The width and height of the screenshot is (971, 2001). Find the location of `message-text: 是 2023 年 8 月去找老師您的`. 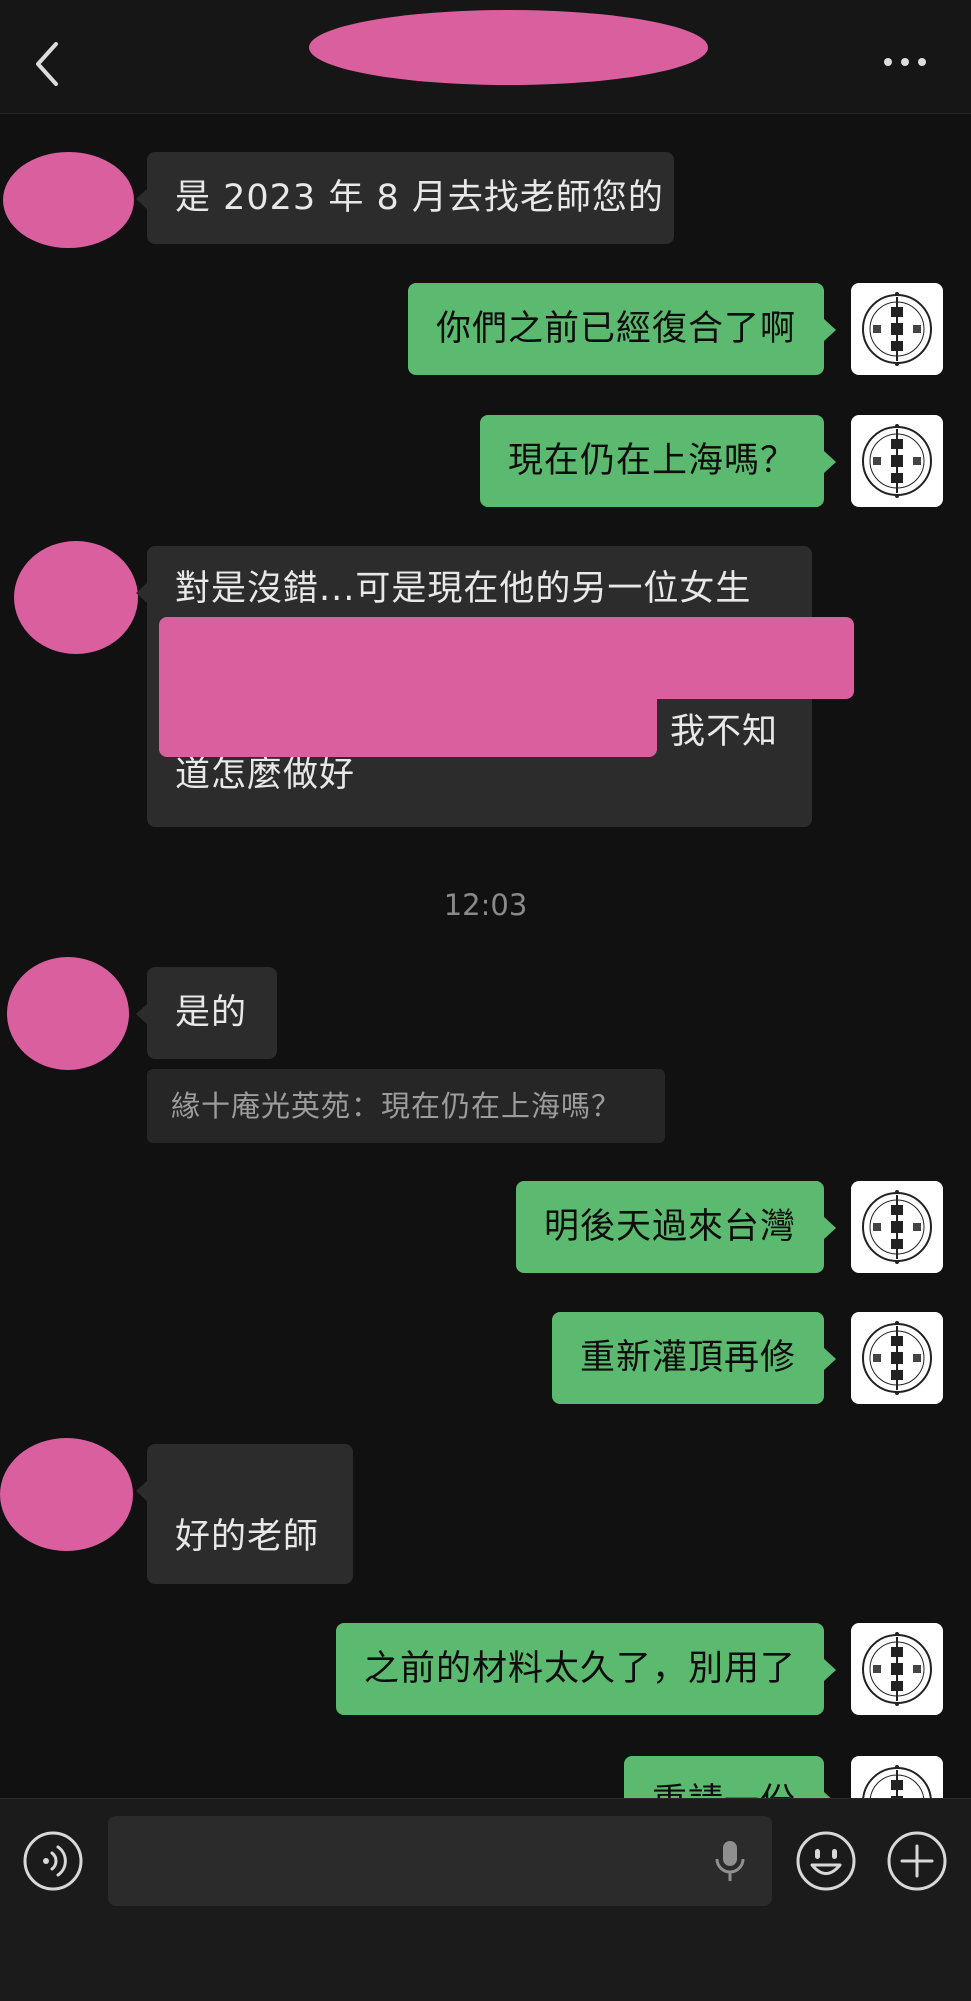

message-text: 是 2023 年 8 月去找老師您的 is located at coordinates (419, 198).